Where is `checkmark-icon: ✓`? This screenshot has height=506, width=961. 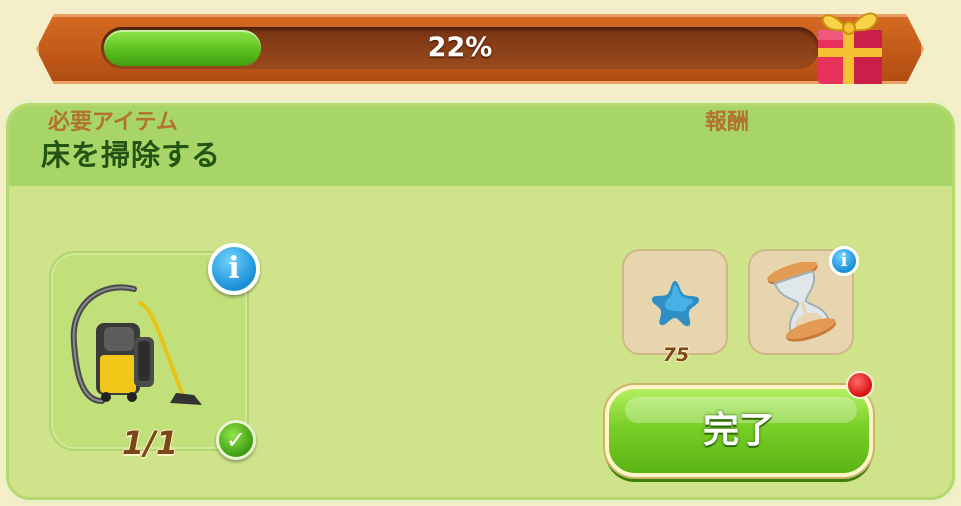 checkmark-icon: ✓ is located at coordinates (236, 440).